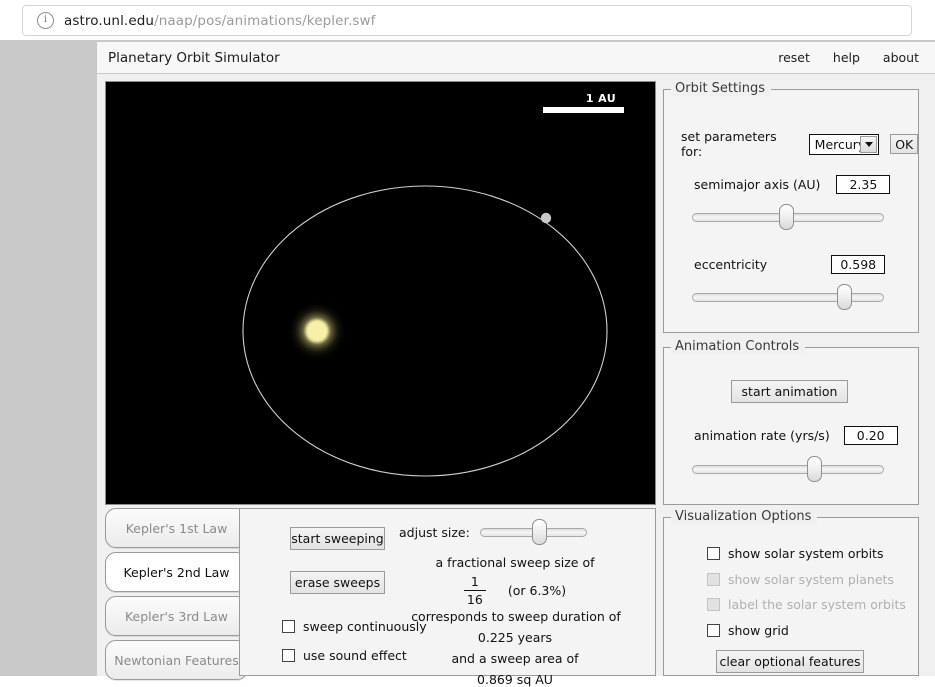 The width and height of the screenshot is (935, 687). What do you see at coordinates (757, 184) in the screenshot?
I see `semimajor-axis-label: semimajor axis (AU)` at bounding box center [757, 184].